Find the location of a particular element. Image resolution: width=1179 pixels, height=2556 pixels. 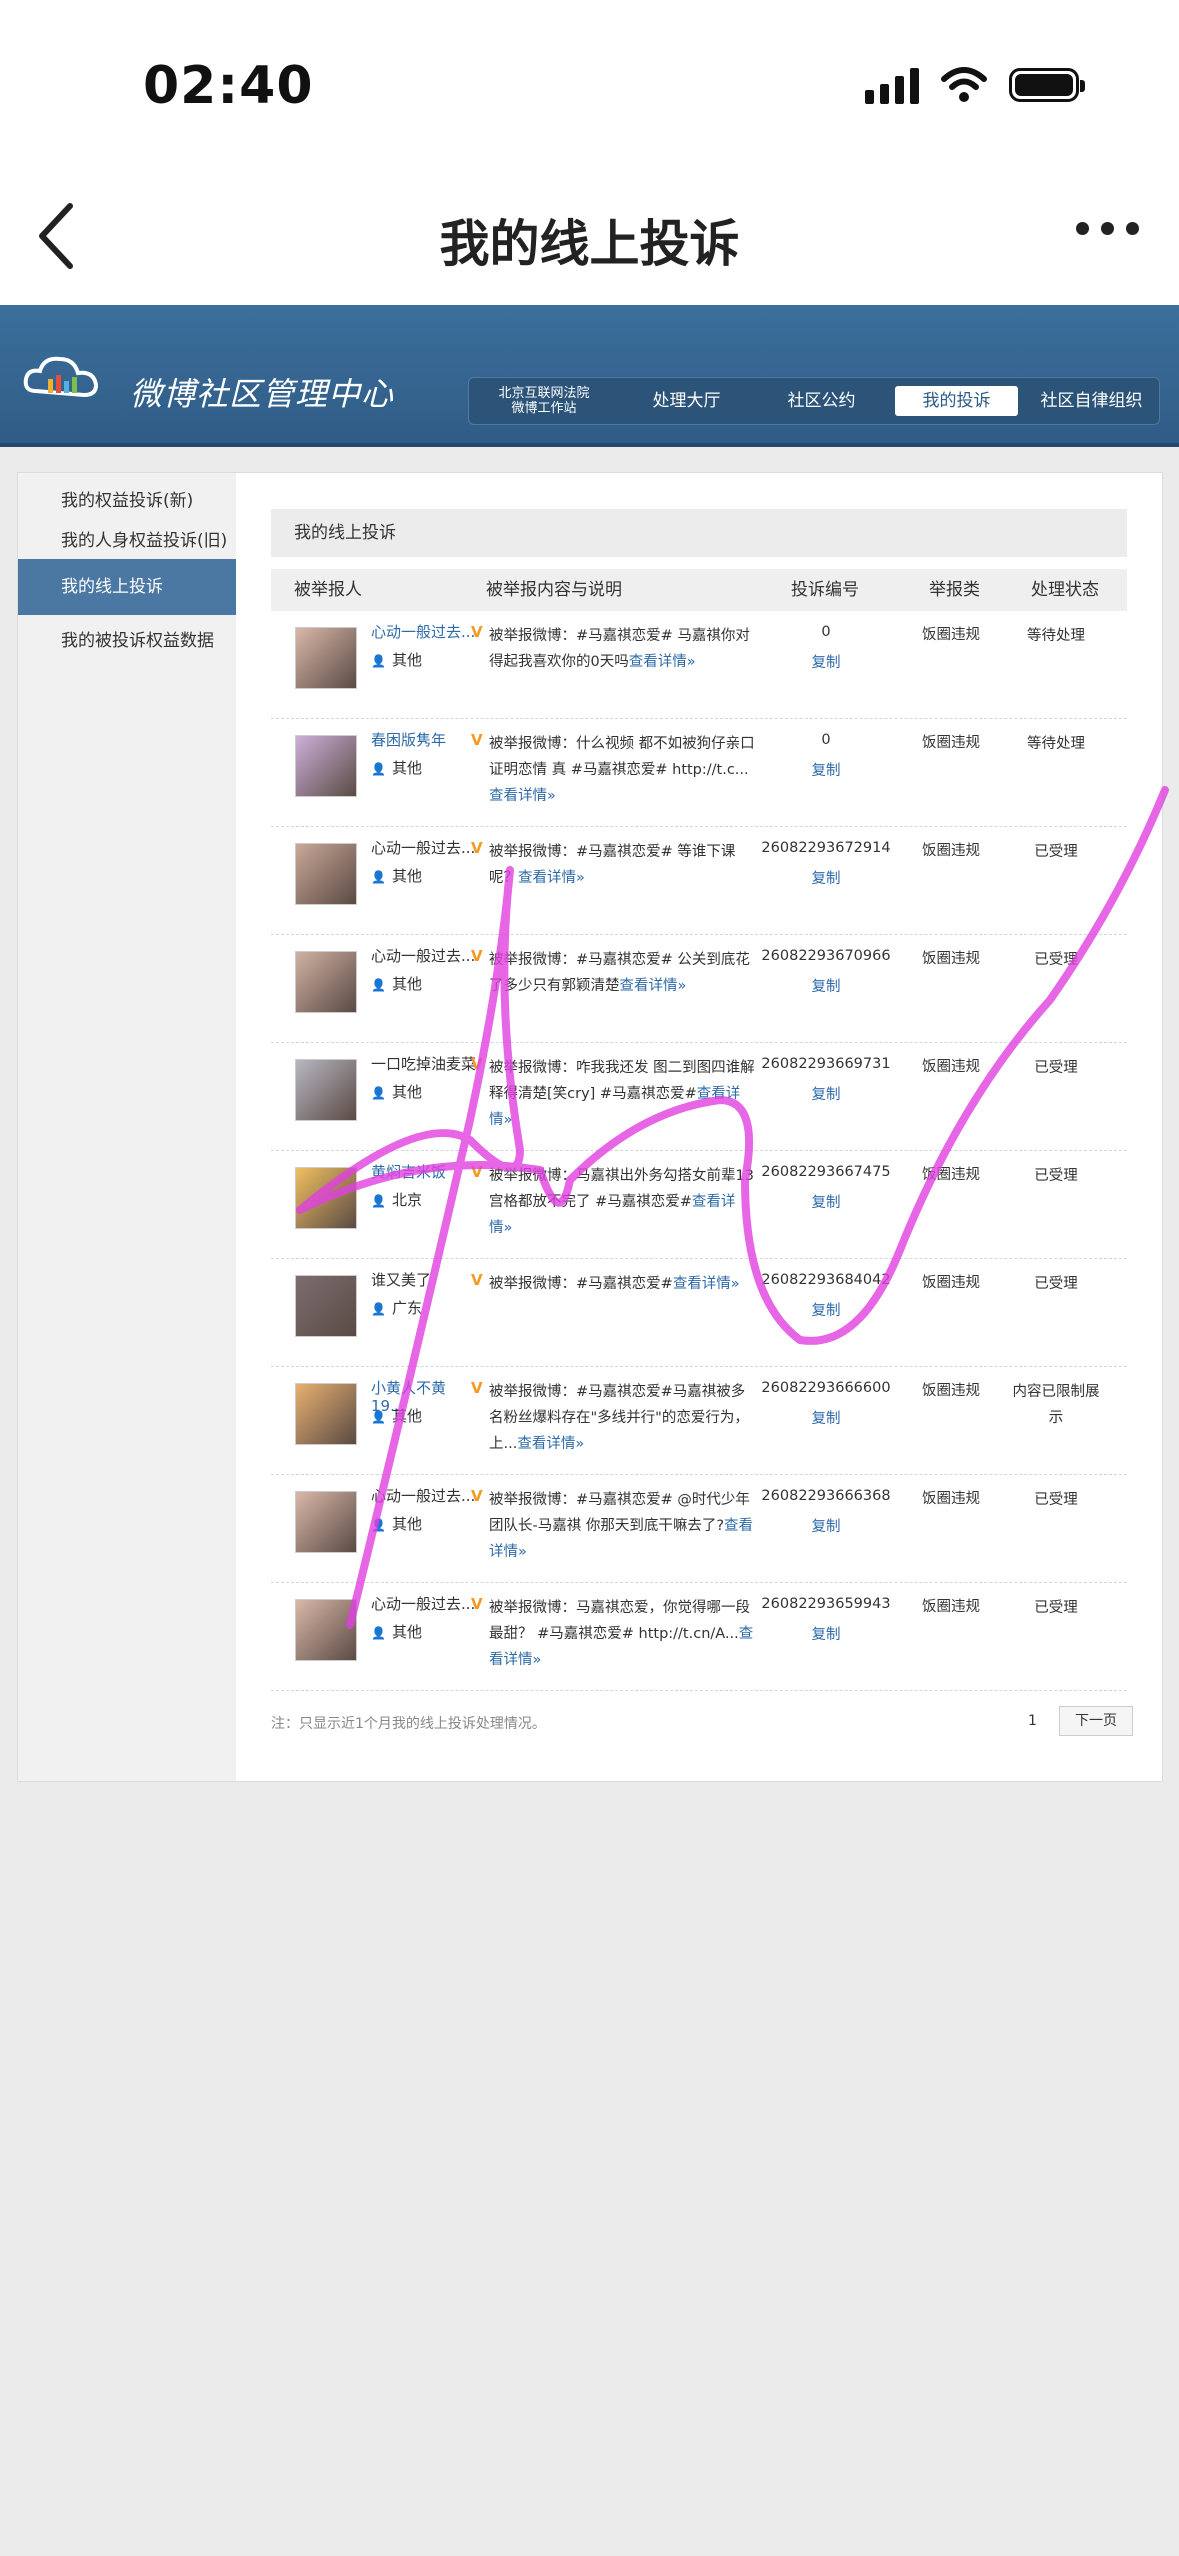

col-reported-user: 被举报人 is located at coordinates (328, 590).